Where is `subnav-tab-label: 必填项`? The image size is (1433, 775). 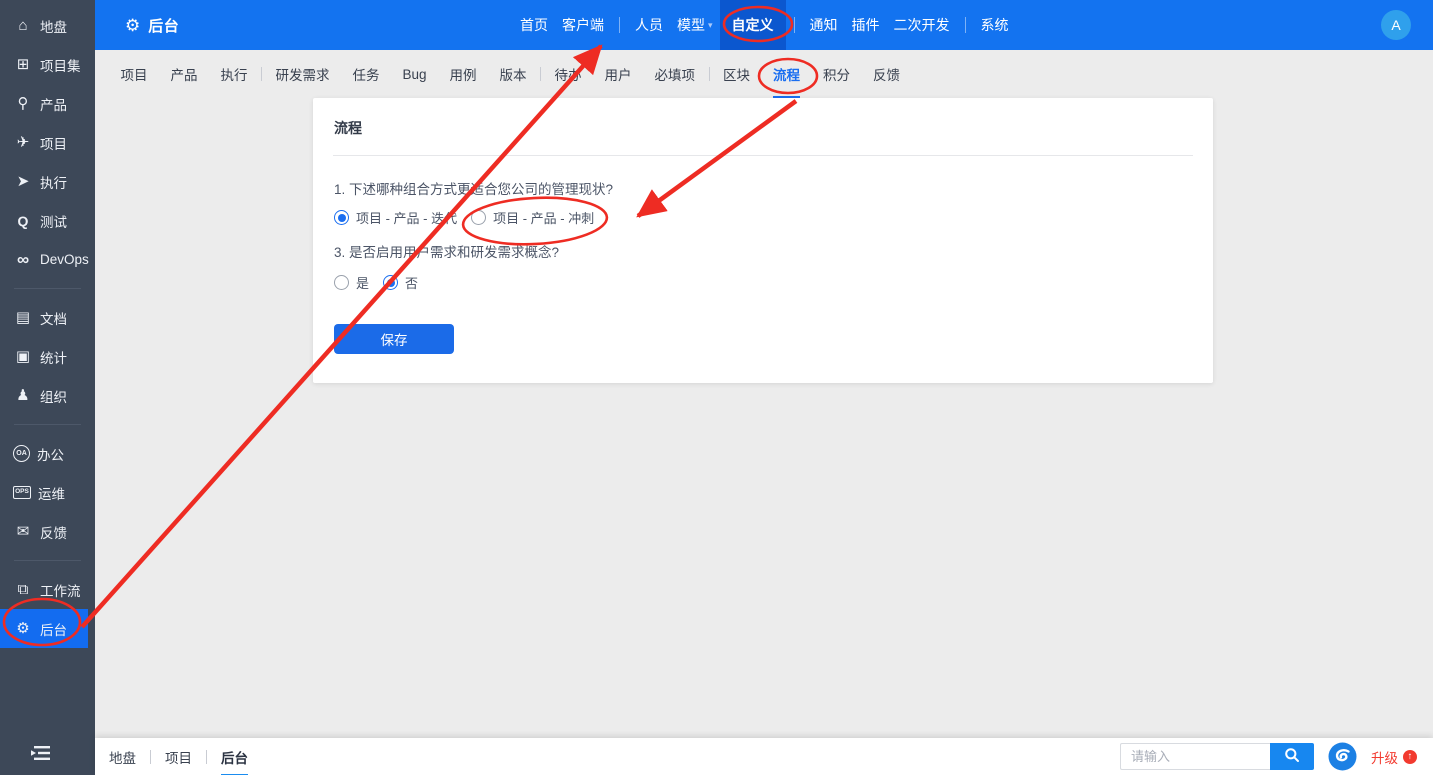 subnav-tab-label: 必填项 is located at coordinates (675, 75).